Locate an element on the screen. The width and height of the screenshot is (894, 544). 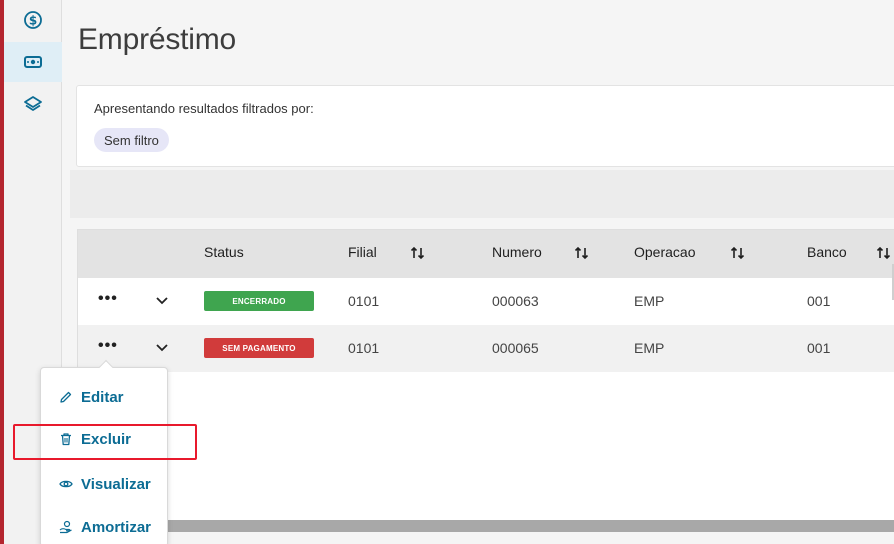
sidebar-item-finance: $ is located at coordinates (33, 20).